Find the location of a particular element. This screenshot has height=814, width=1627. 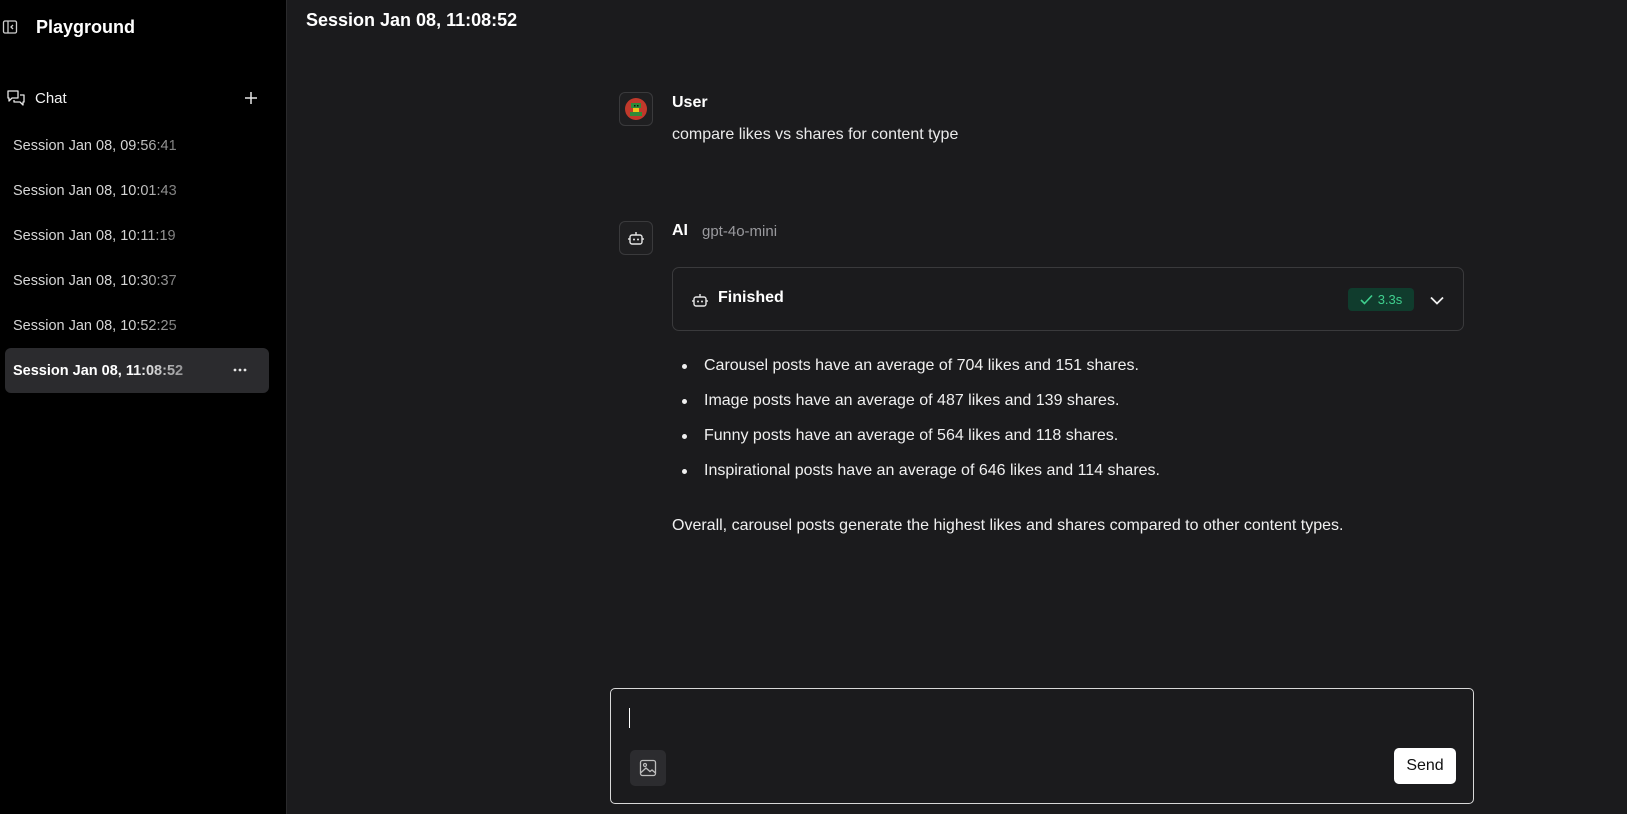

sidebar-header: Playground is located at coordinates (67, 27).